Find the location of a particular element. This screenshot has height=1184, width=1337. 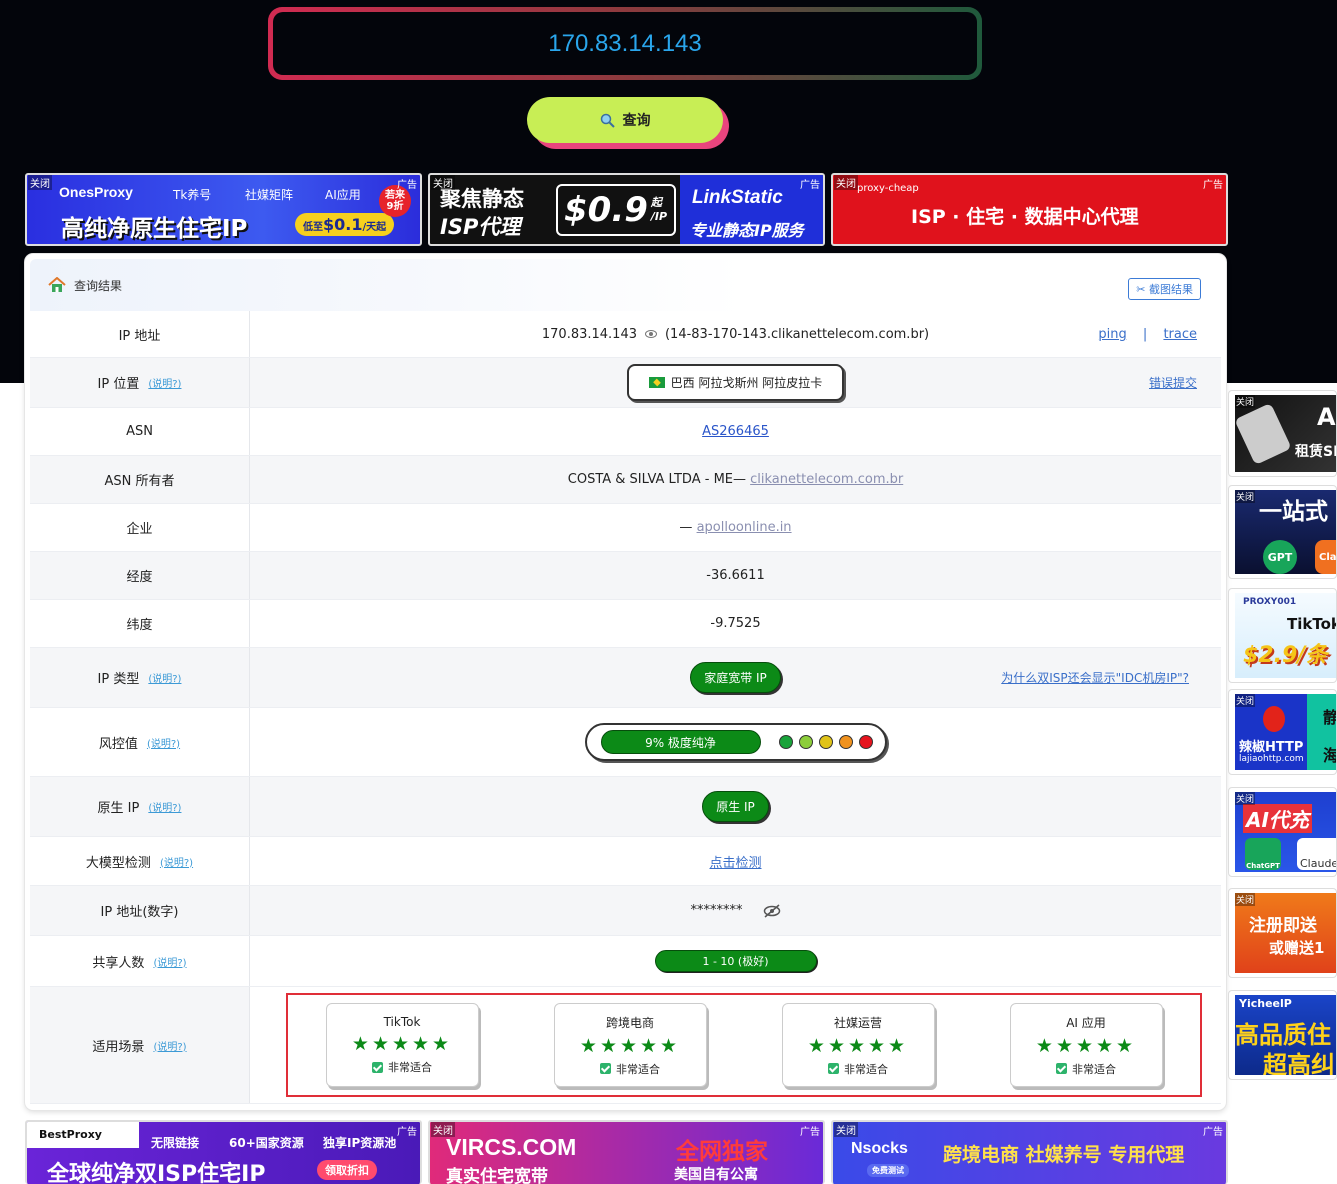

row-risk-score: 风控值 (说明?) 9% 极度纯净 is located at coordinates (625, 742).